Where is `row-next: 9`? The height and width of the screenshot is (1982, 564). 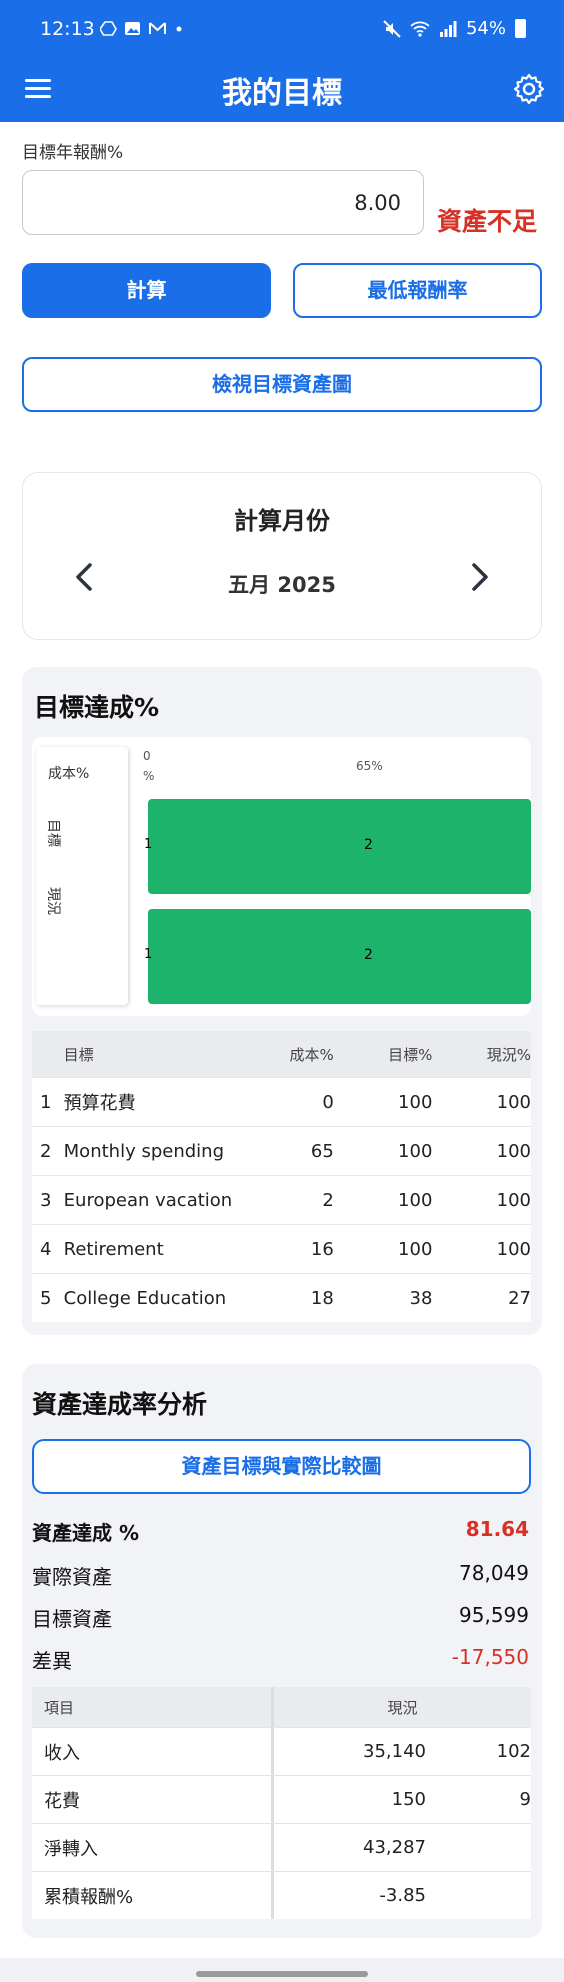 row-next: 9 is located at coordinates (525, 1799).